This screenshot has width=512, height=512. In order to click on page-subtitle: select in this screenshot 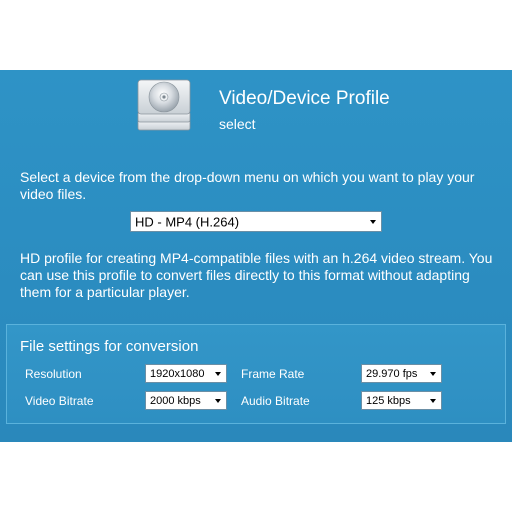, I will do `click(237, 124)`.